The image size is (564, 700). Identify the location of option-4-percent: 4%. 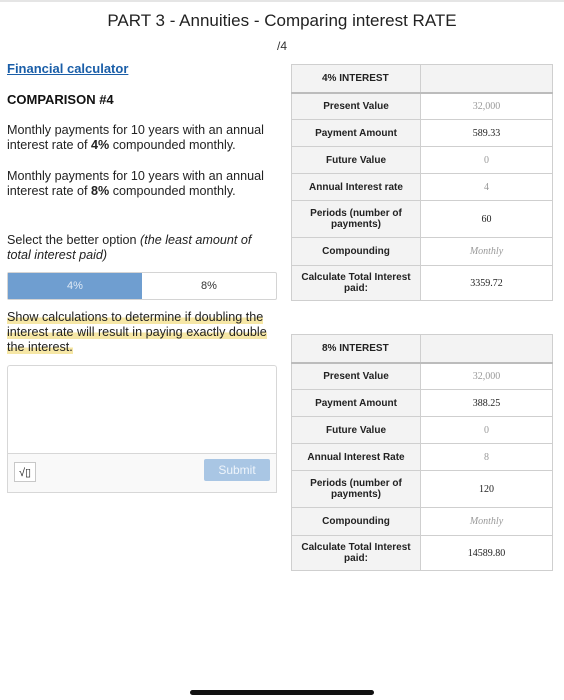
(75, 286).